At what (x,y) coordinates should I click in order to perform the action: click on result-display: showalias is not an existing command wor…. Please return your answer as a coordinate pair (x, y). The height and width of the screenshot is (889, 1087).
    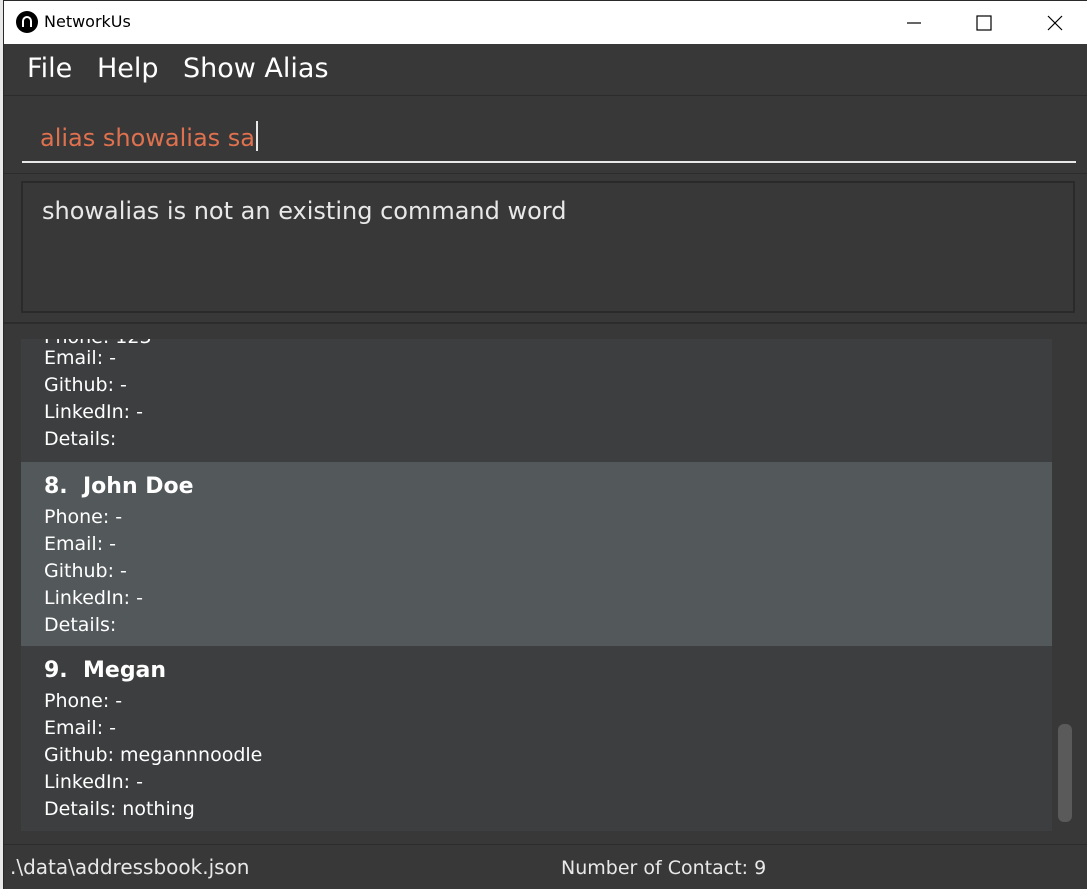
    Looking at the image, I should click on (548, 247).